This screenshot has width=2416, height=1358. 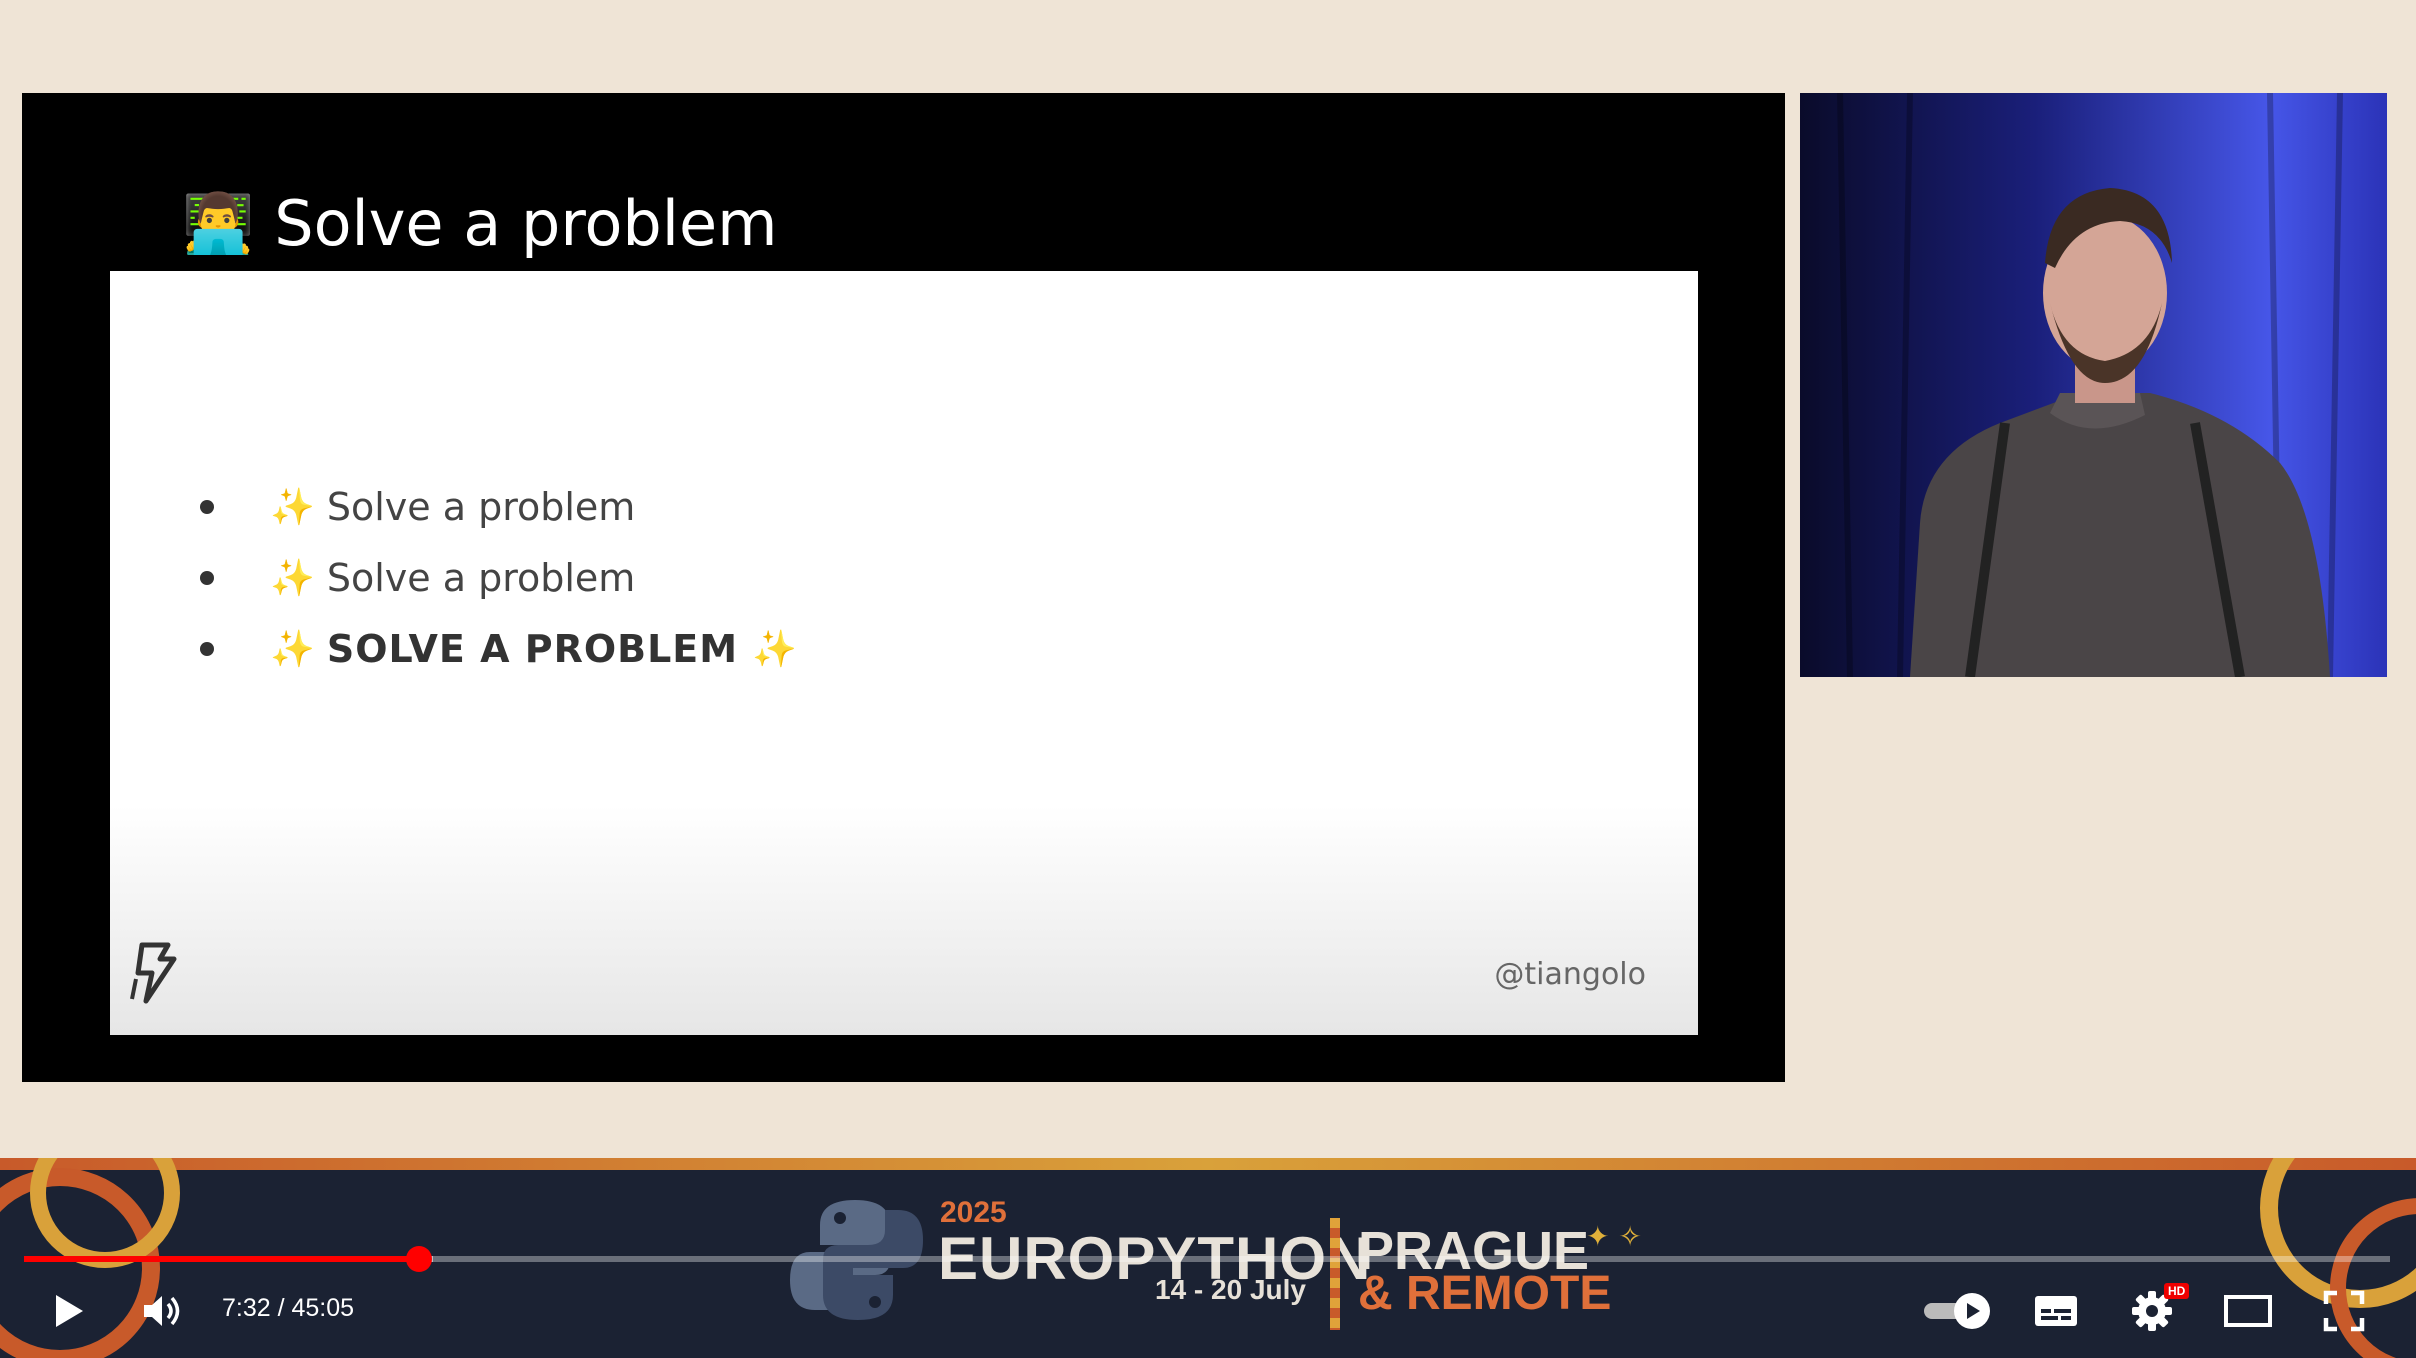 I want to click on banner-separator, so click(x=1335, y=1274).